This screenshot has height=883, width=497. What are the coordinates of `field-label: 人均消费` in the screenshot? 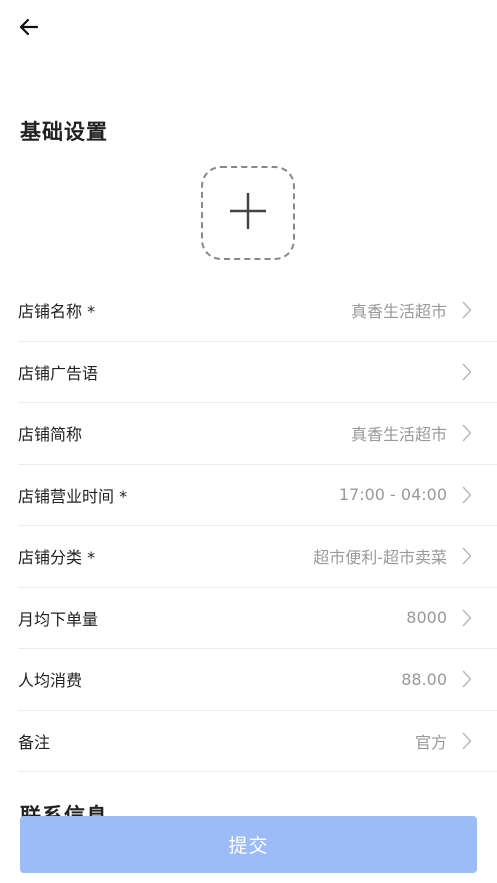 It's located at (50, 681).